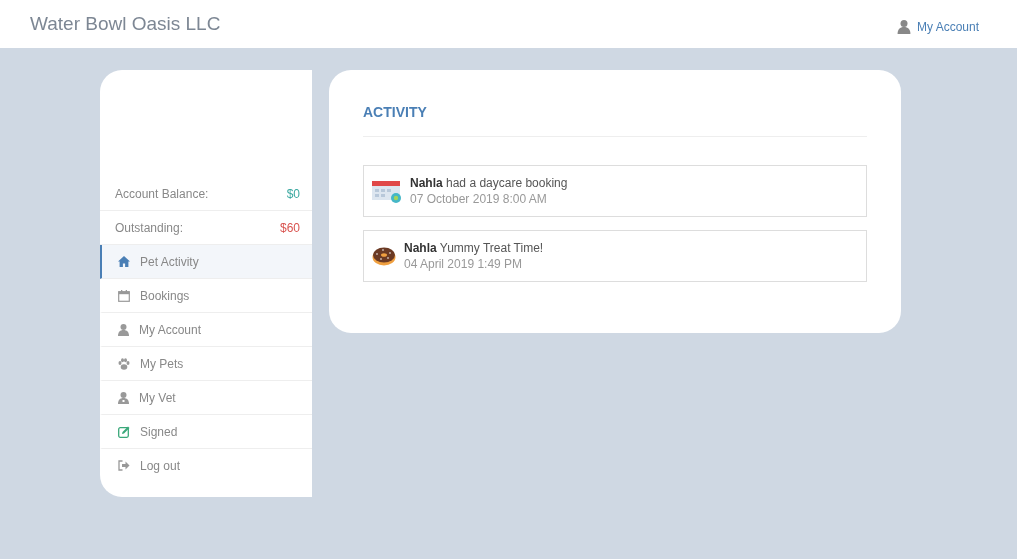 Image resolution: width=1017 pixels, height=559 pixels. Describe the element at coordinates (124, 465) in the screenshot. I see `logout-icon` at that location.